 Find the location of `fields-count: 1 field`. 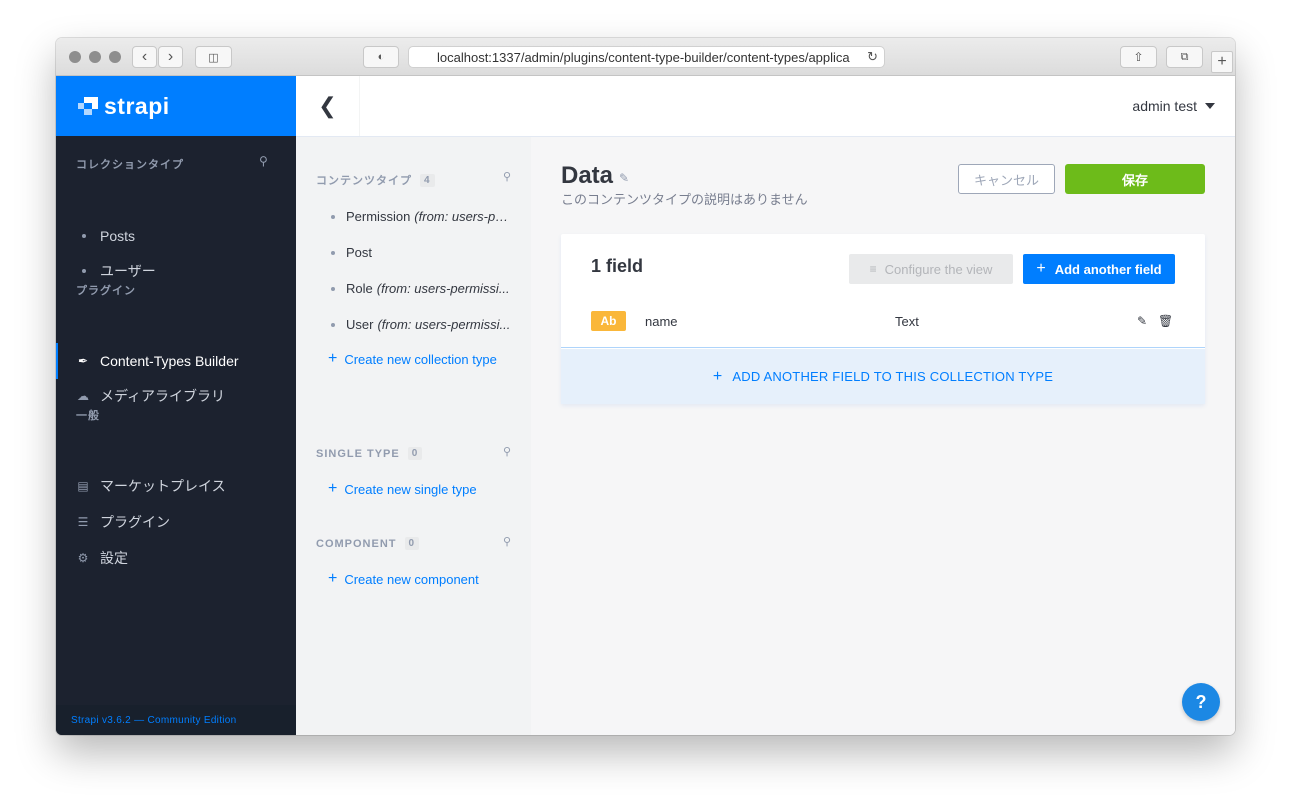

fields-count: 1 field is located at coordinates (617, 266).